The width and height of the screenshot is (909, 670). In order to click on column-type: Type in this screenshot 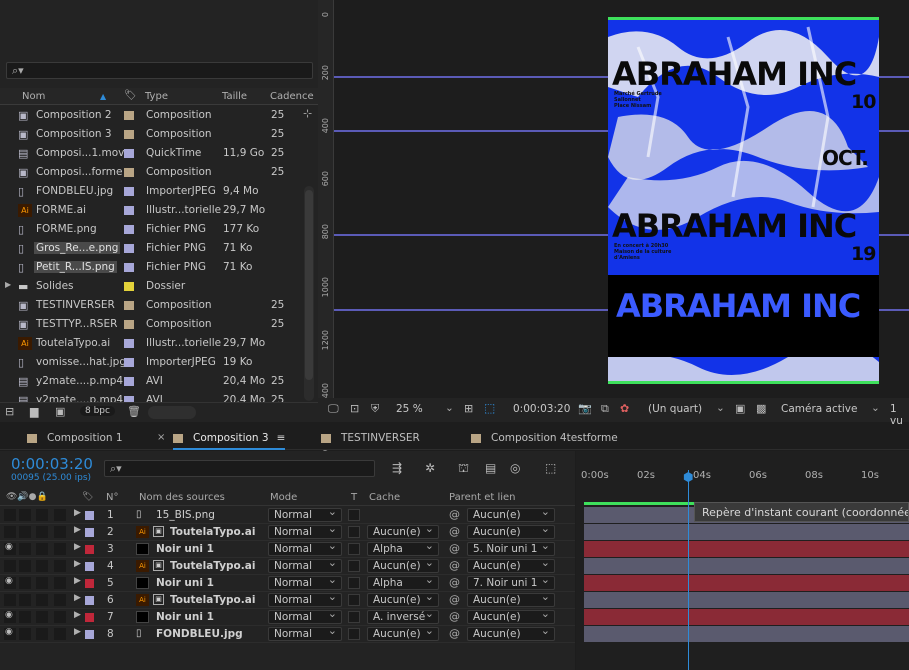, I will do `click(156, 96)`.